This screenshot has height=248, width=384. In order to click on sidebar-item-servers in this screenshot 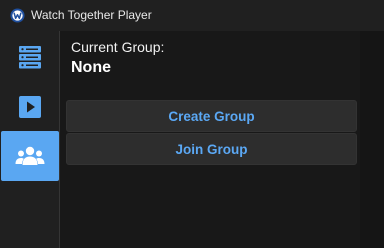, I will do `click(29, 57)`.